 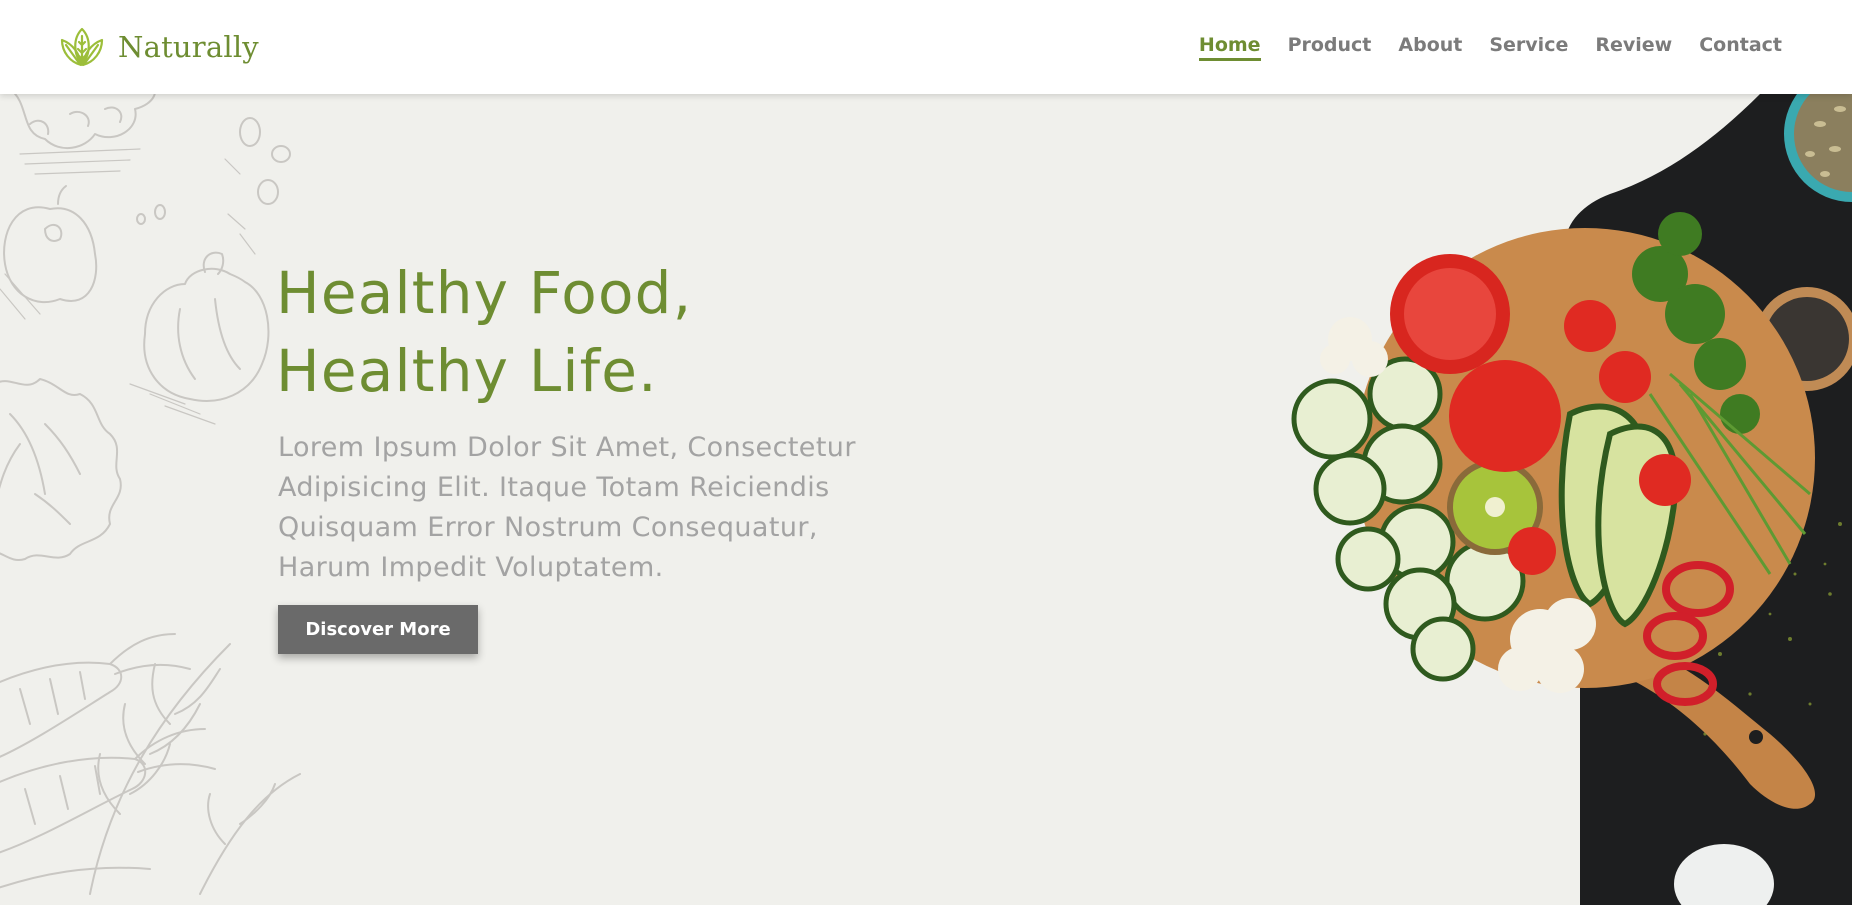 What do you see at coordinates (1528, 47) in the screenshot?
I see `nav-service: Service` at bounding box center [1528, 47].